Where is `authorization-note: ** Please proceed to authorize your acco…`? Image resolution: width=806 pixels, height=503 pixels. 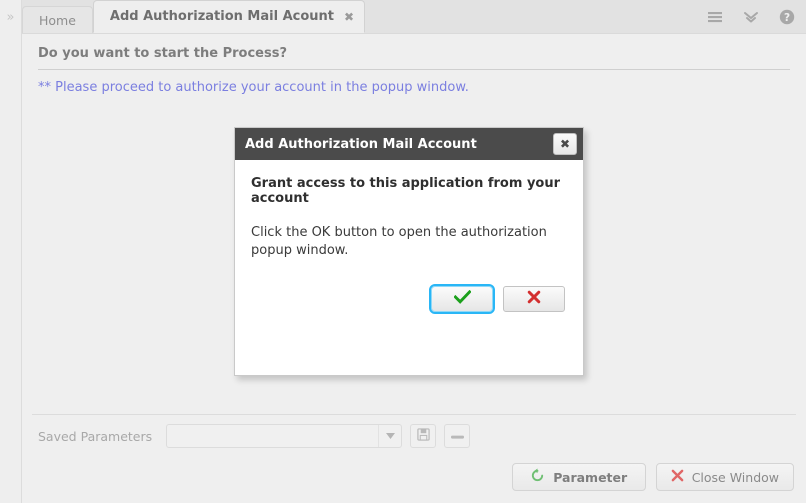
authorization-note: ** Please proceed to authorize your acco… is located at coordinates (253, 87).